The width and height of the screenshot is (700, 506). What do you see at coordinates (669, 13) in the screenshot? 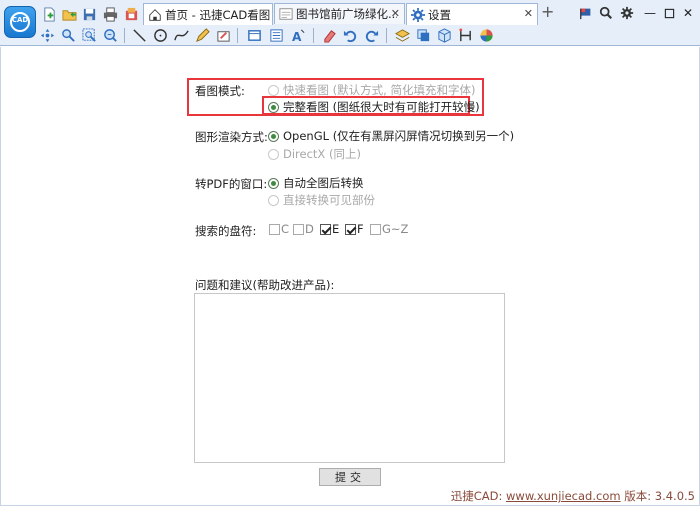
I see `maximize-icon` at bounding box center [669, 13].